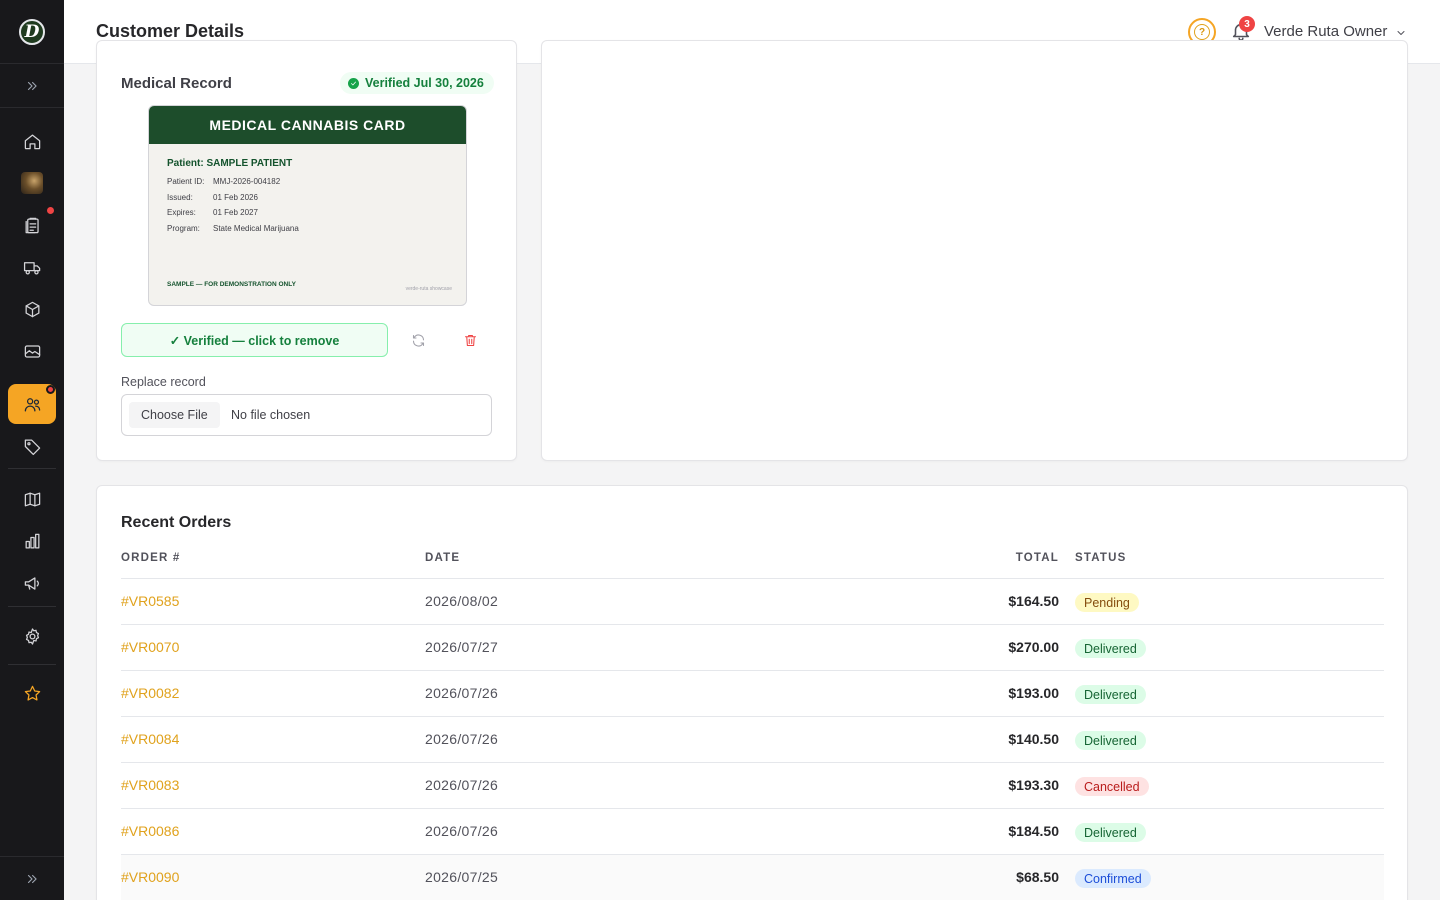 This screenshot has width=1440, height=900. What do you see at coordinates (1028, 558) in the screenshot?
I see `column-header-total: TOTAL` at bounding box center [1028, 558].